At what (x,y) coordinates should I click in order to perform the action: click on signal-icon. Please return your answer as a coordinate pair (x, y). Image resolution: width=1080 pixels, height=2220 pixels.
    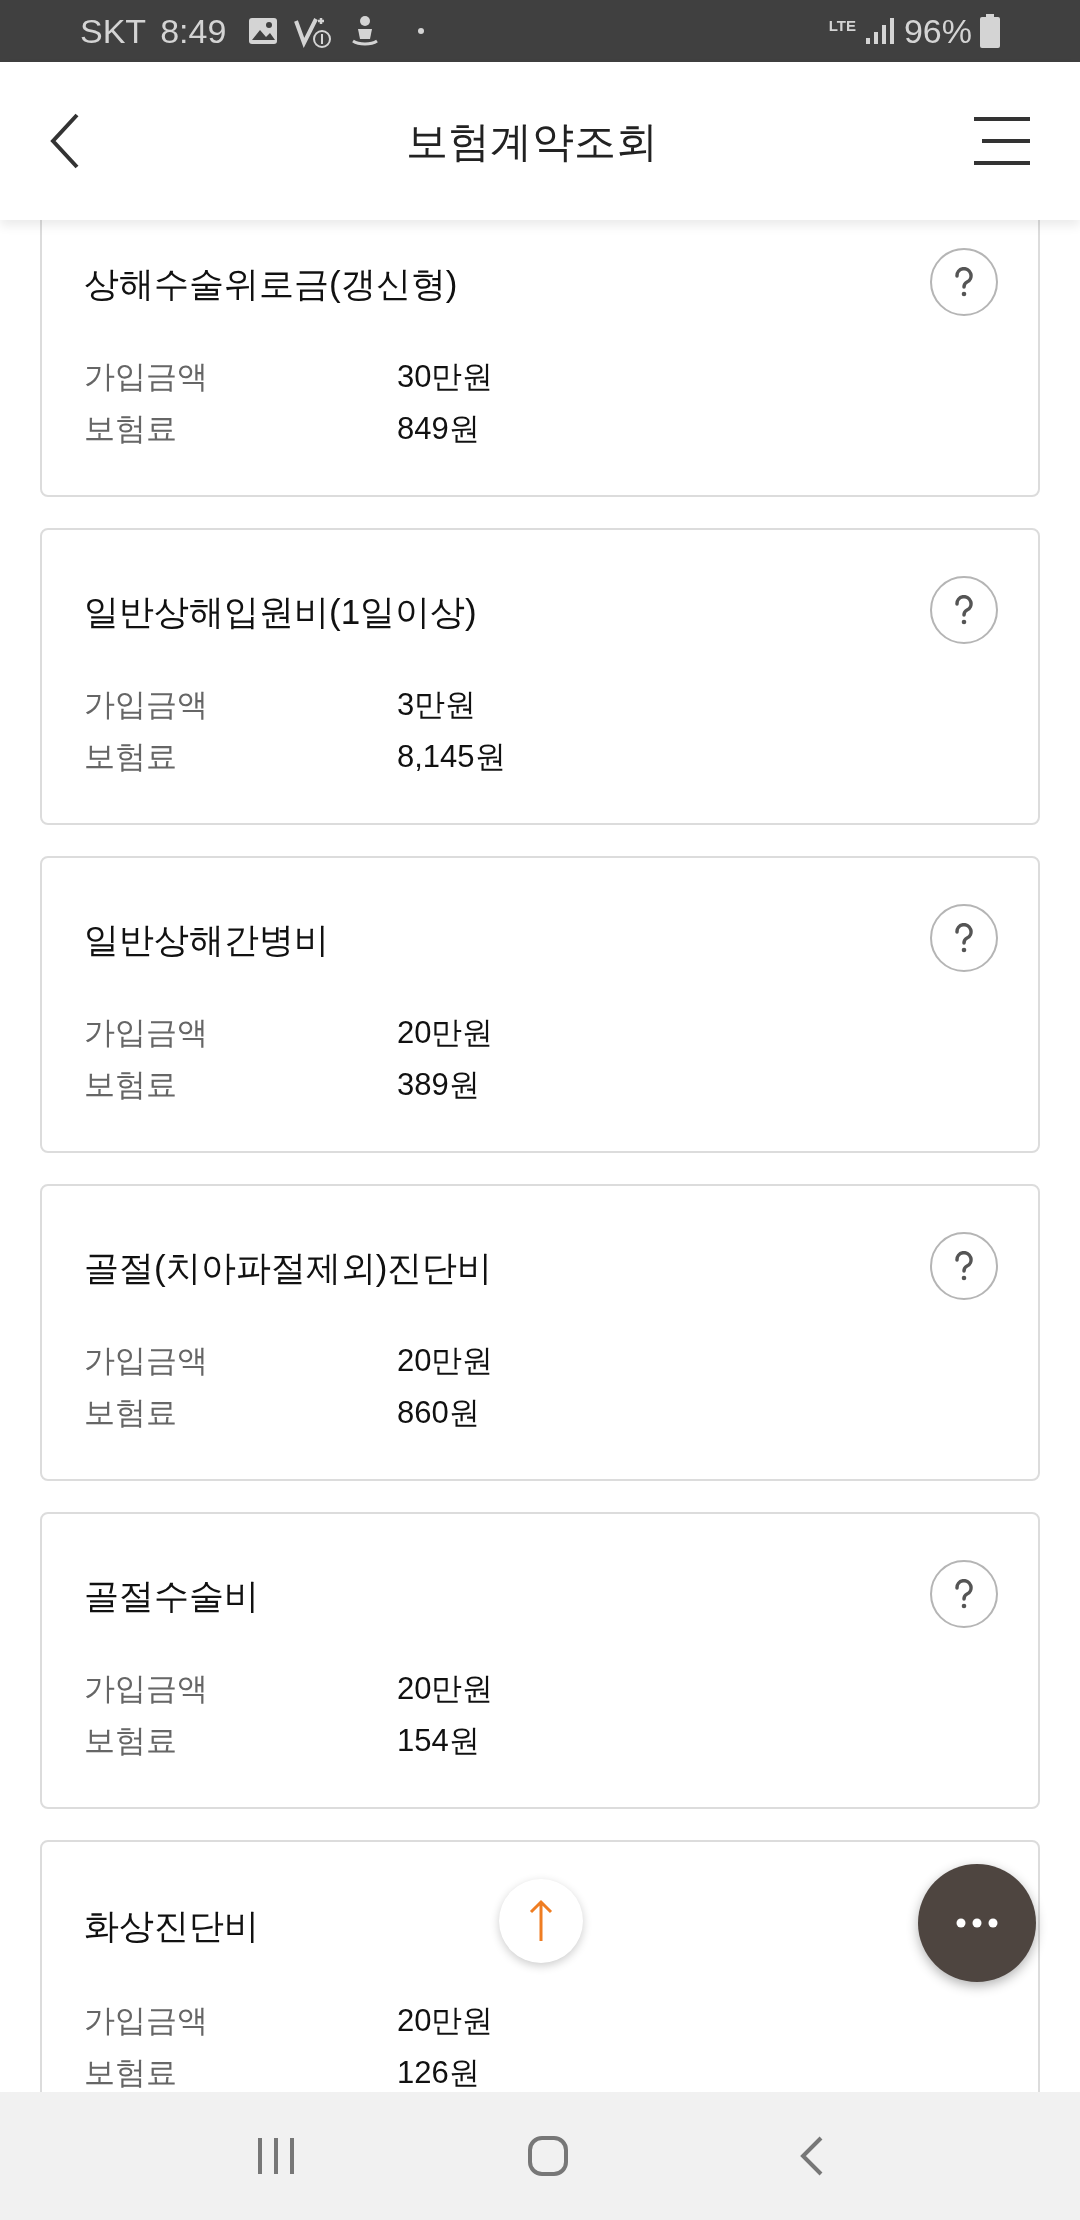
    Looking at the image, I should click on (878, 31).